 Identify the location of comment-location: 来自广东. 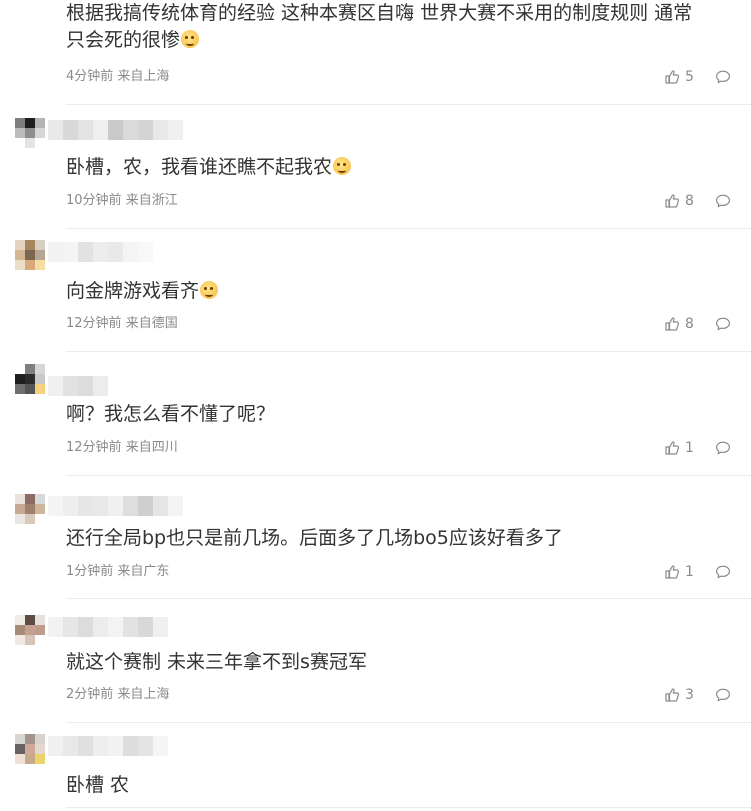
(143, 571).